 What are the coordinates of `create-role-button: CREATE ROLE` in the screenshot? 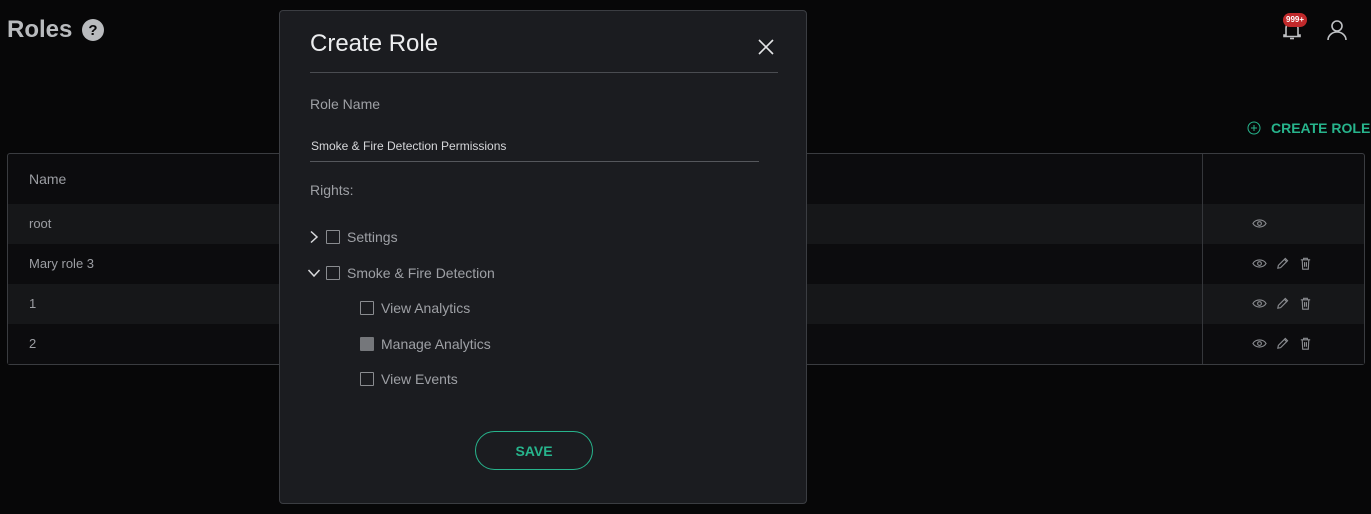 It's located at (1308, 128).